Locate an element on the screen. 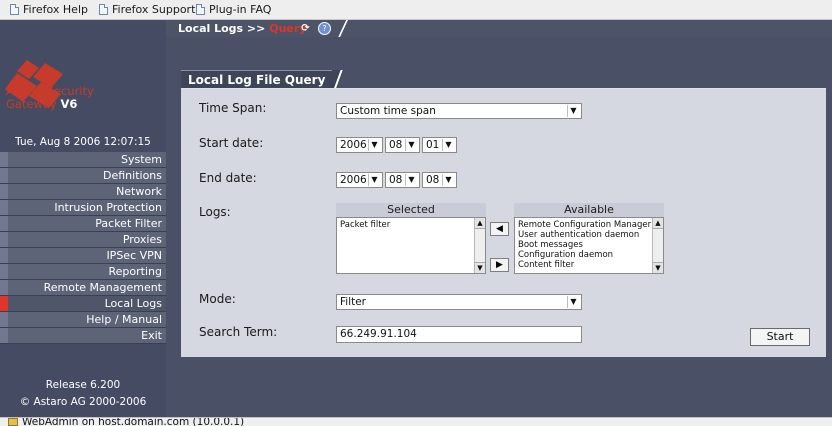 This screenshot has width=832, height=426. brand-name: Astaro Security Gateway V6 is located at coordinates (50, 98).